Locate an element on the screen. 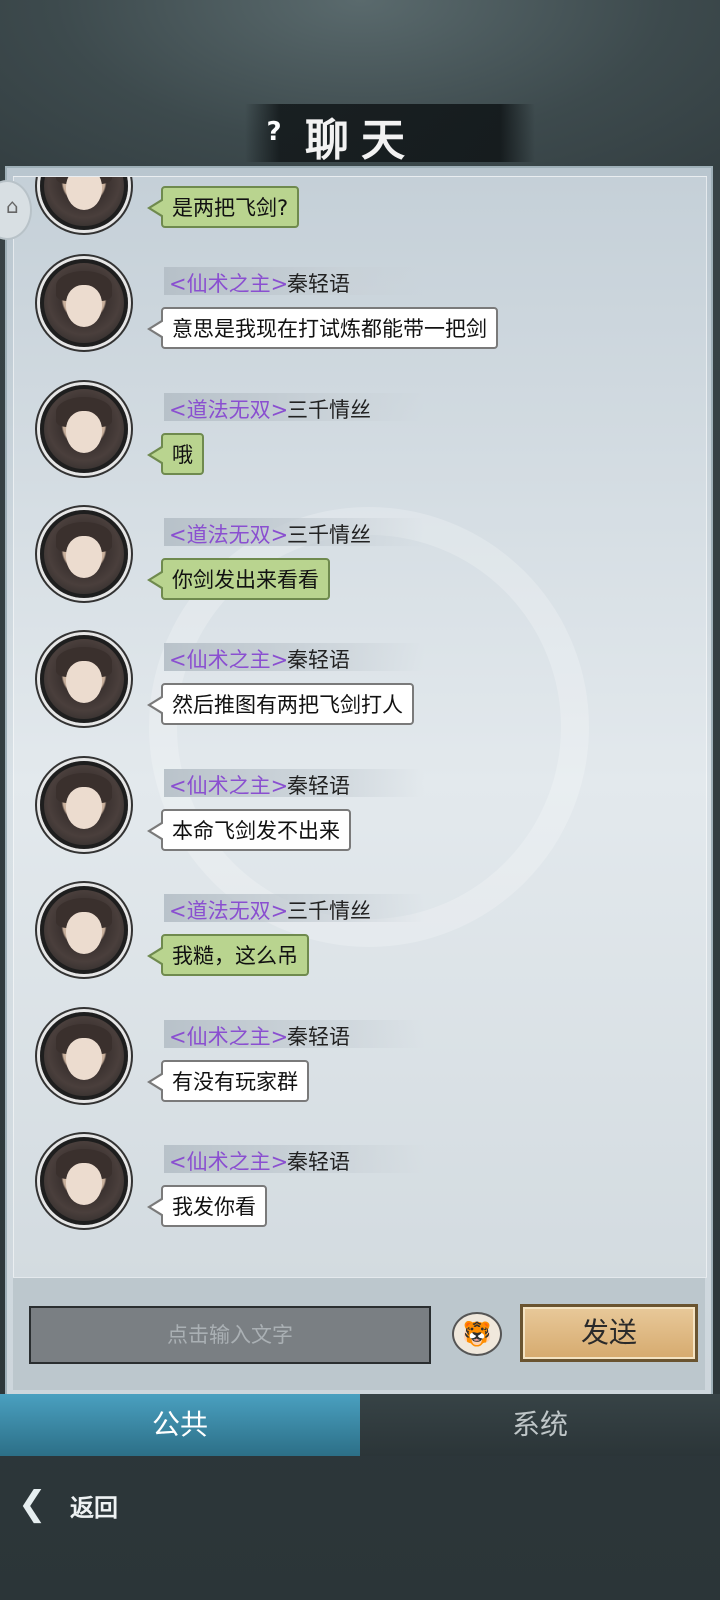  message-bubble: 然后推图有两把飞剑打人 is located at coordinates (280, 704).